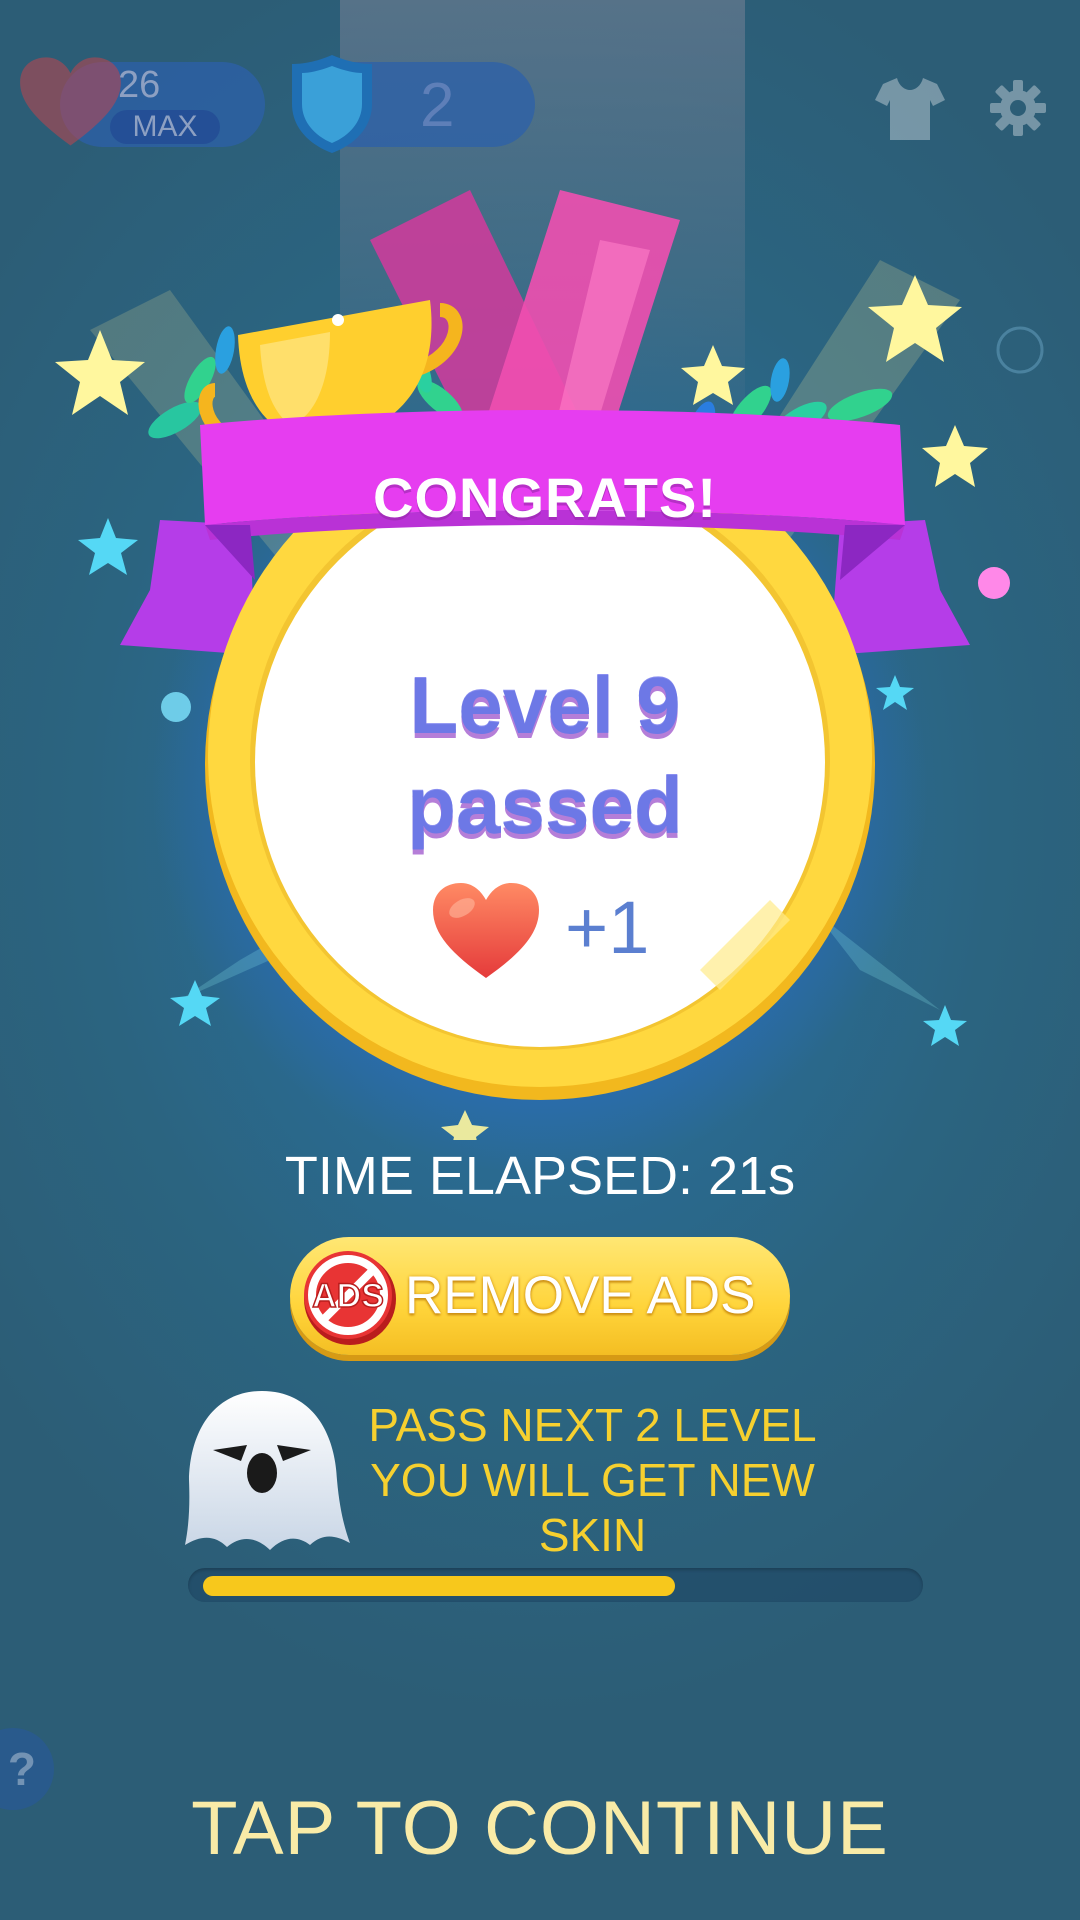  I want to click on heart-icon, so click(70, 102).